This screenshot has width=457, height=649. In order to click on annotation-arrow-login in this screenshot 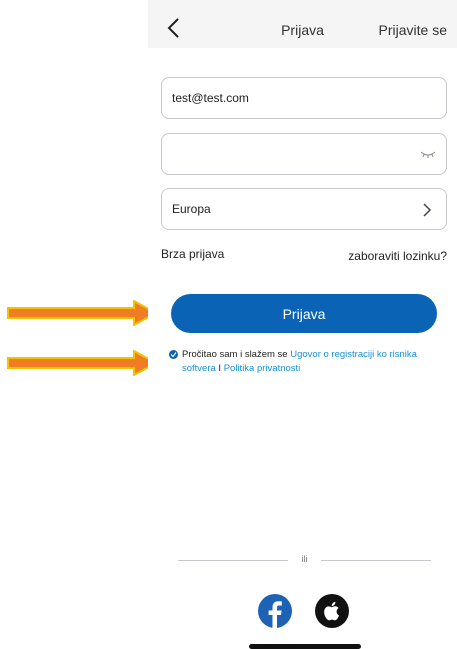, I will do `click(82, 313)`.